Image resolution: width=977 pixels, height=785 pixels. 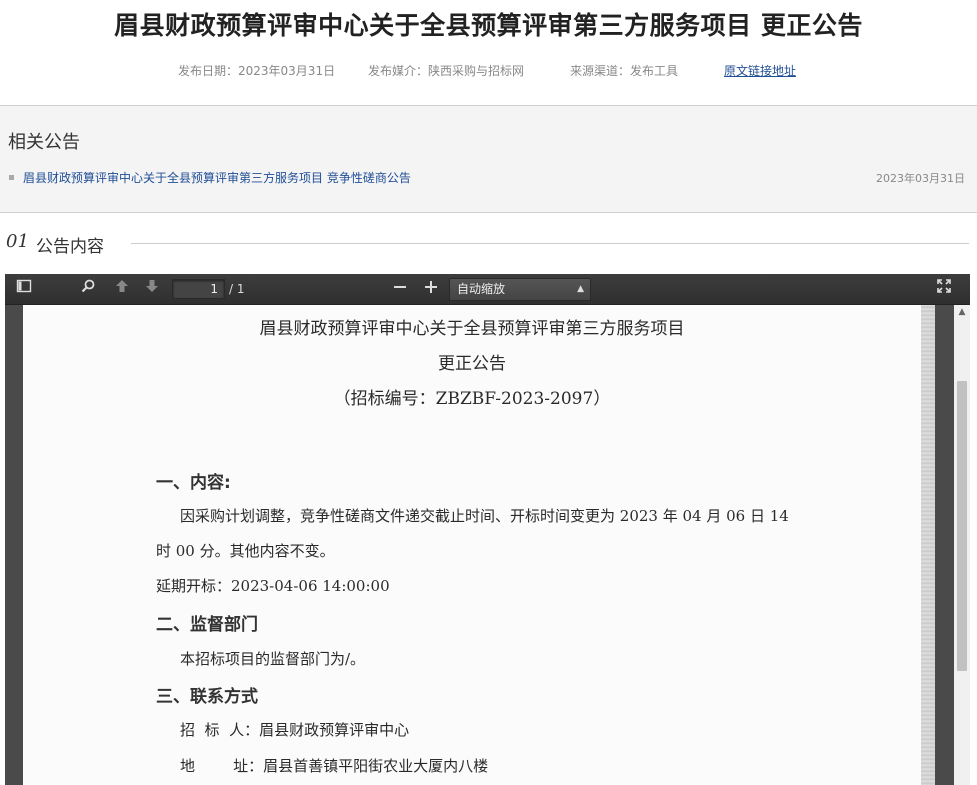 I want to click on fullscreen-icon, so click(x=944, y=289).